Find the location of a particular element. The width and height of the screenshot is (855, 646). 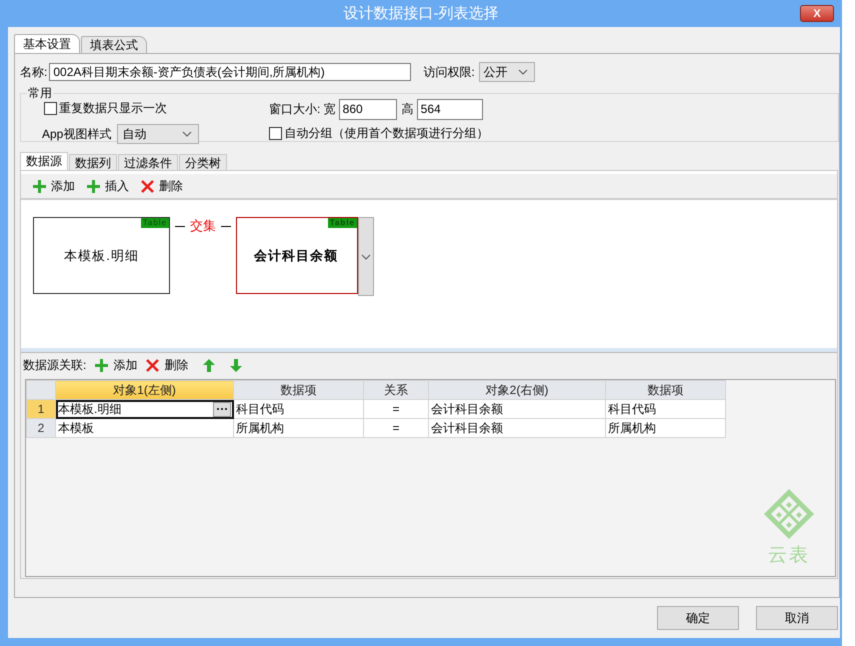

table-node: Table 会计科目余额 is located at coordinates (297, 255).